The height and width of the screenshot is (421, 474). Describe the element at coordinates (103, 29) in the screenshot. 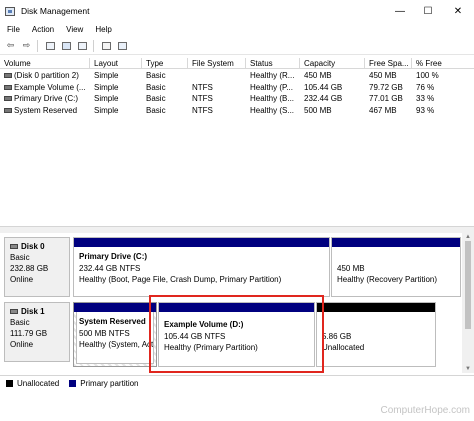

I see `menu-help: Help` at that location.